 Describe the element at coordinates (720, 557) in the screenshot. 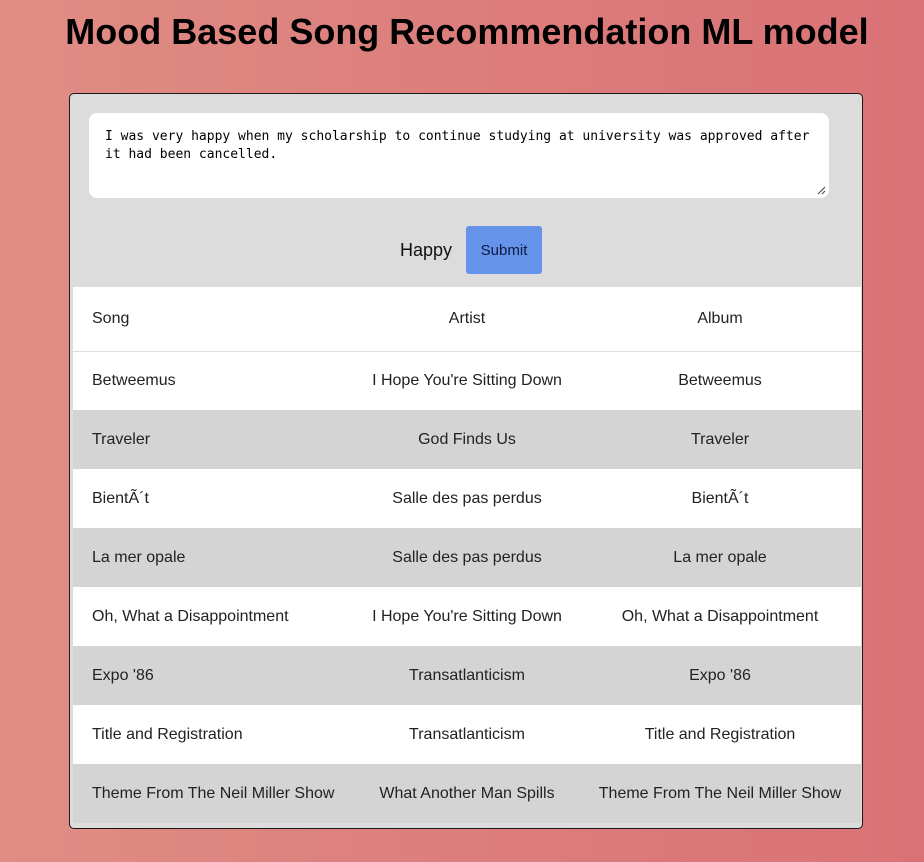

I see `album-cell: La mer opale` at that location.